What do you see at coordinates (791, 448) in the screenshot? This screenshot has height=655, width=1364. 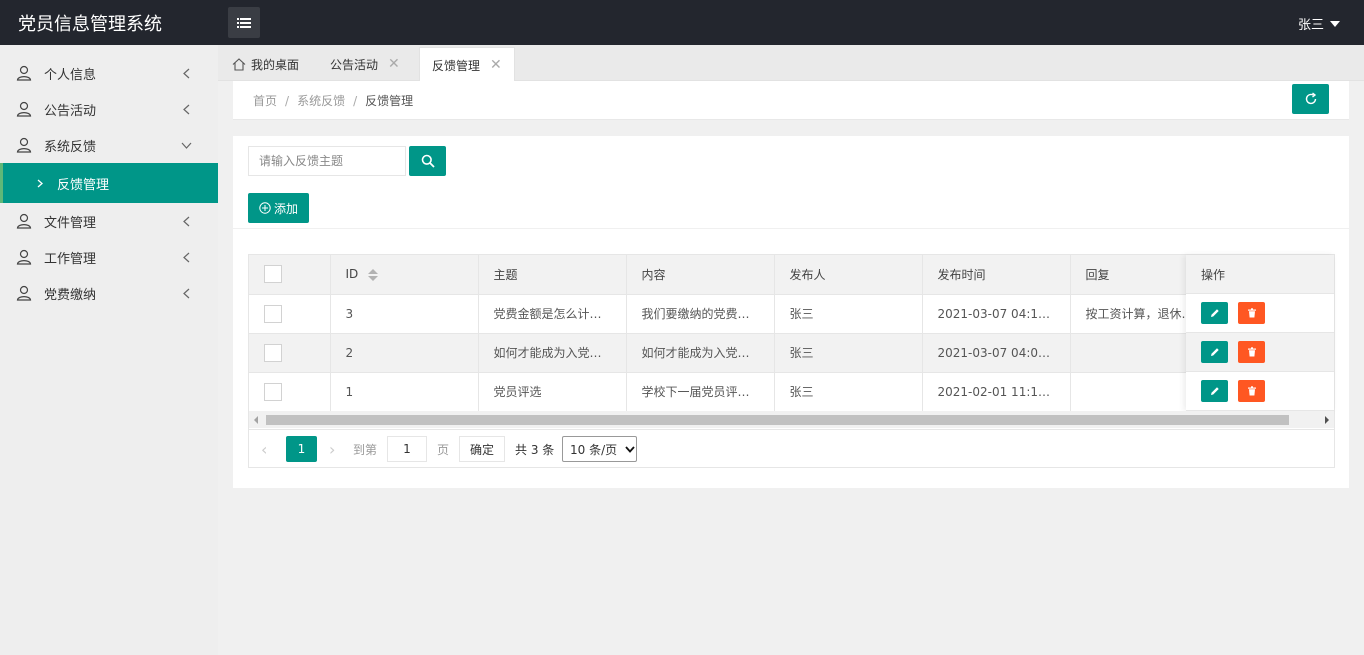 I see `pagination: ‹ 1 › 到第 1 页 确定 共 3 条 10 条/页` at bounding box center [791, 448].